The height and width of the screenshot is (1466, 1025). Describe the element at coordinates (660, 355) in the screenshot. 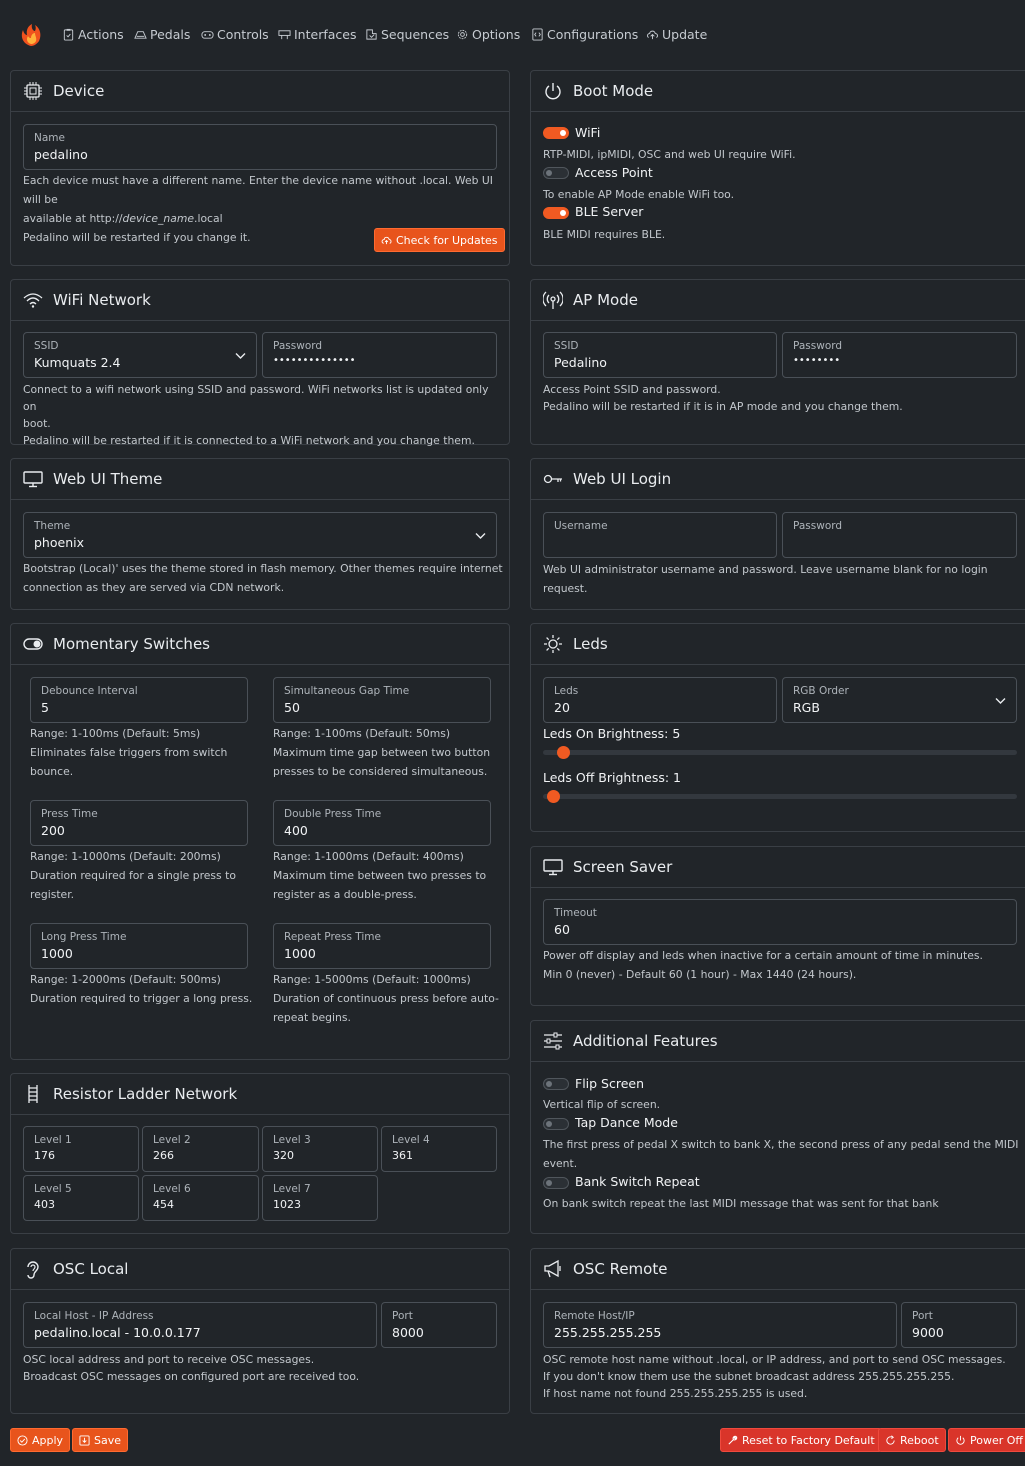

I see `ap-ssid-field: SSID Pedalino` at that location.